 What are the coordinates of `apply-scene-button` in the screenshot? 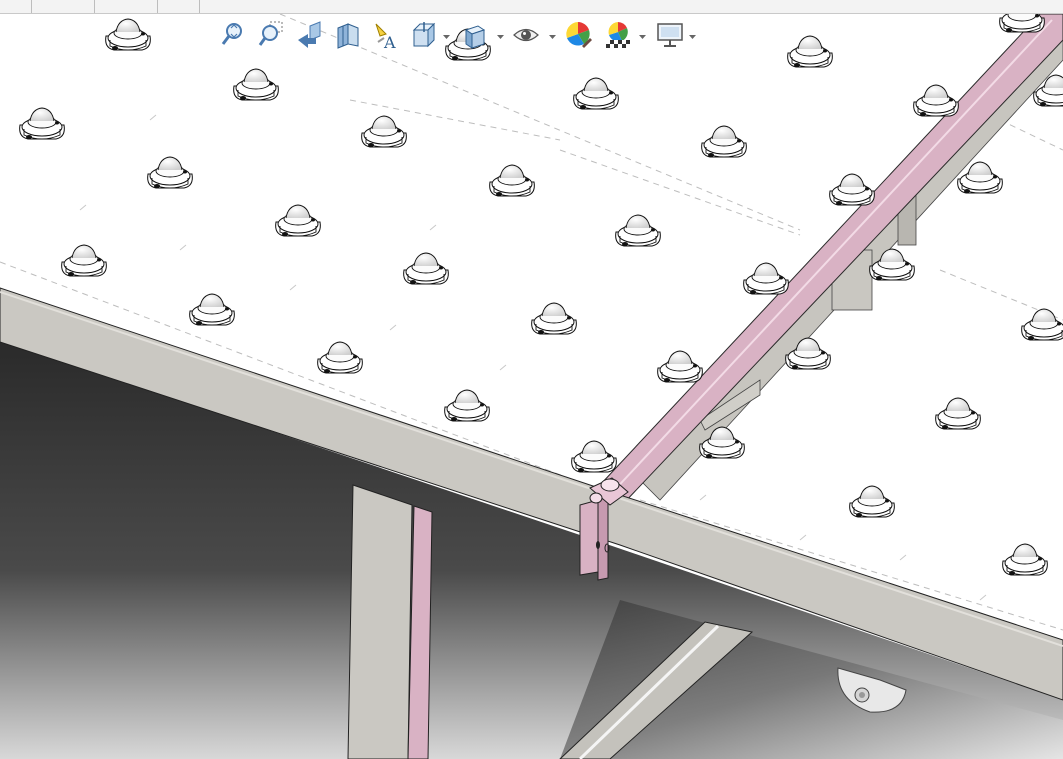 It's located at (617, 36).